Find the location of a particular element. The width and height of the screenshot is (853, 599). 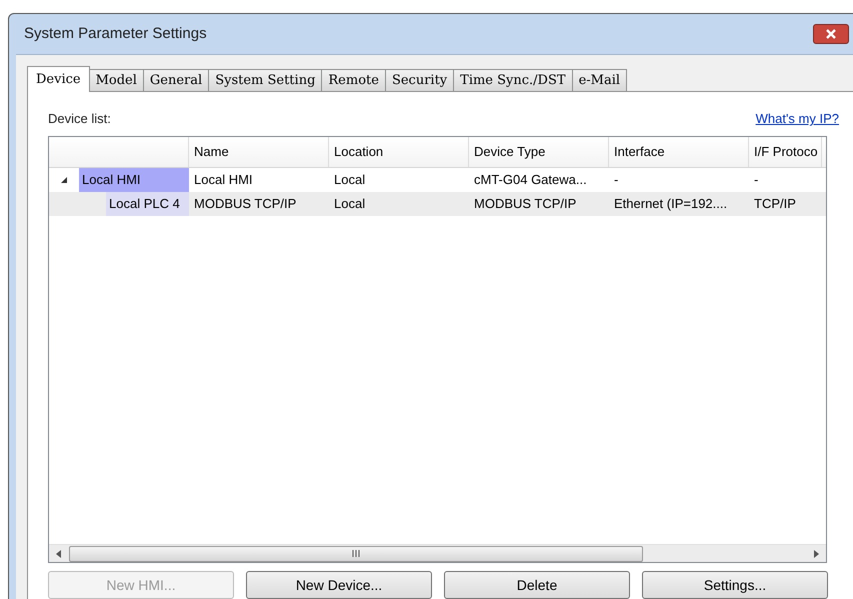

tab: e-Mail is located at coordinates (600, 80).